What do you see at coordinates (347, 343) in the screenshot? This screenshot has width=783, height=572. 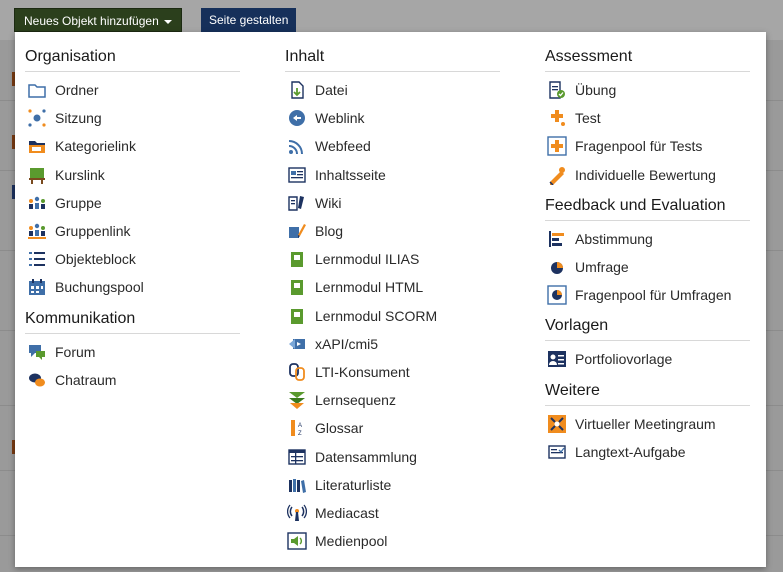 I see `menu-item-label: xAPI/cmi5` at bounding box center [347, 343].